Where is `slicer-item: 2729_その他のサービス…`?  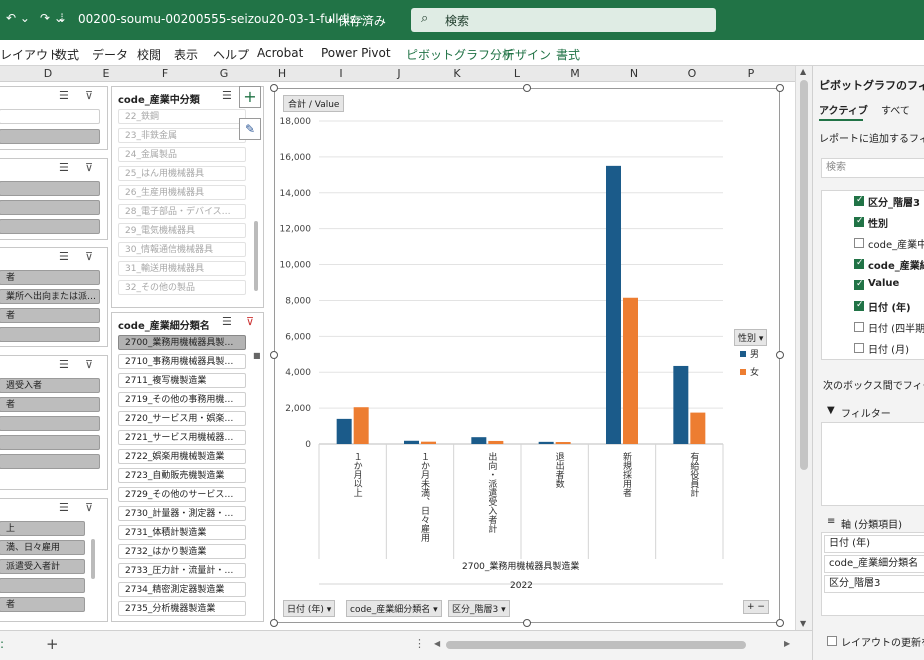 slicer-item: 2729_その他のサービス… is located at coordinates (182, 494).